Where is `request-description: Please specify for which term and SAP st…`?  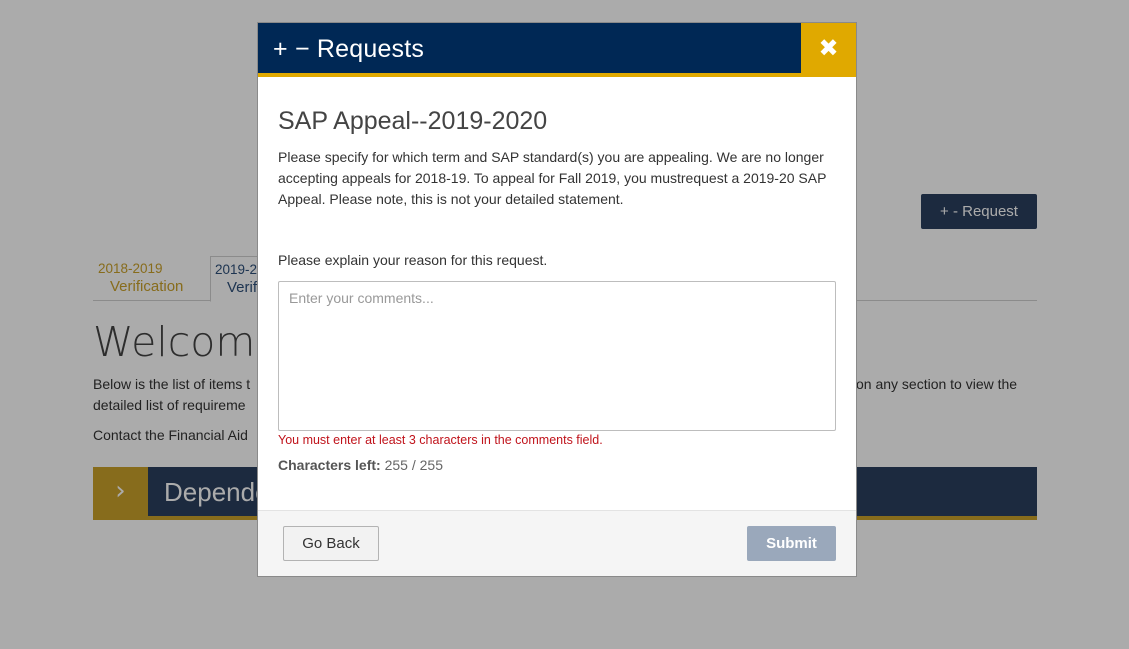 request-description: Please specify for which term and SAP st… is located at coordinates (552, 178).